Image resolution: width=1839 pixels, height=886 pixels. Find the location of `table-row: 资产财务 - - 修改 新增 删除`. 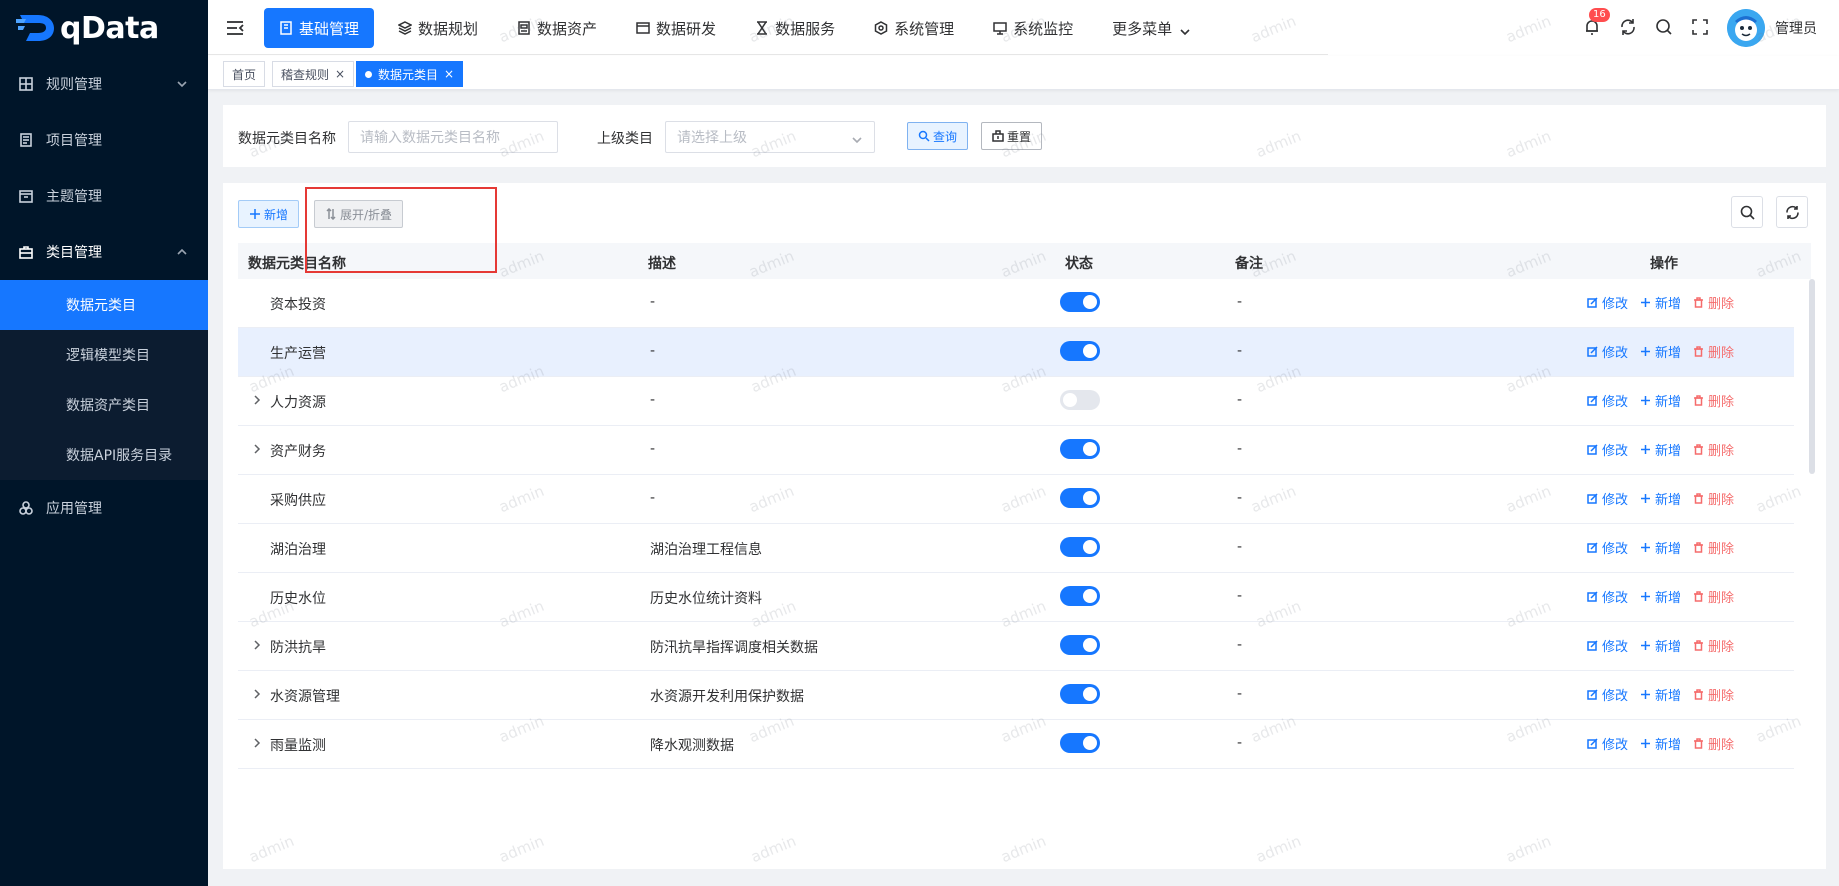

table-row: 资产财务 - - 修改 新增 删除 is located at coordinates (1016, 450).